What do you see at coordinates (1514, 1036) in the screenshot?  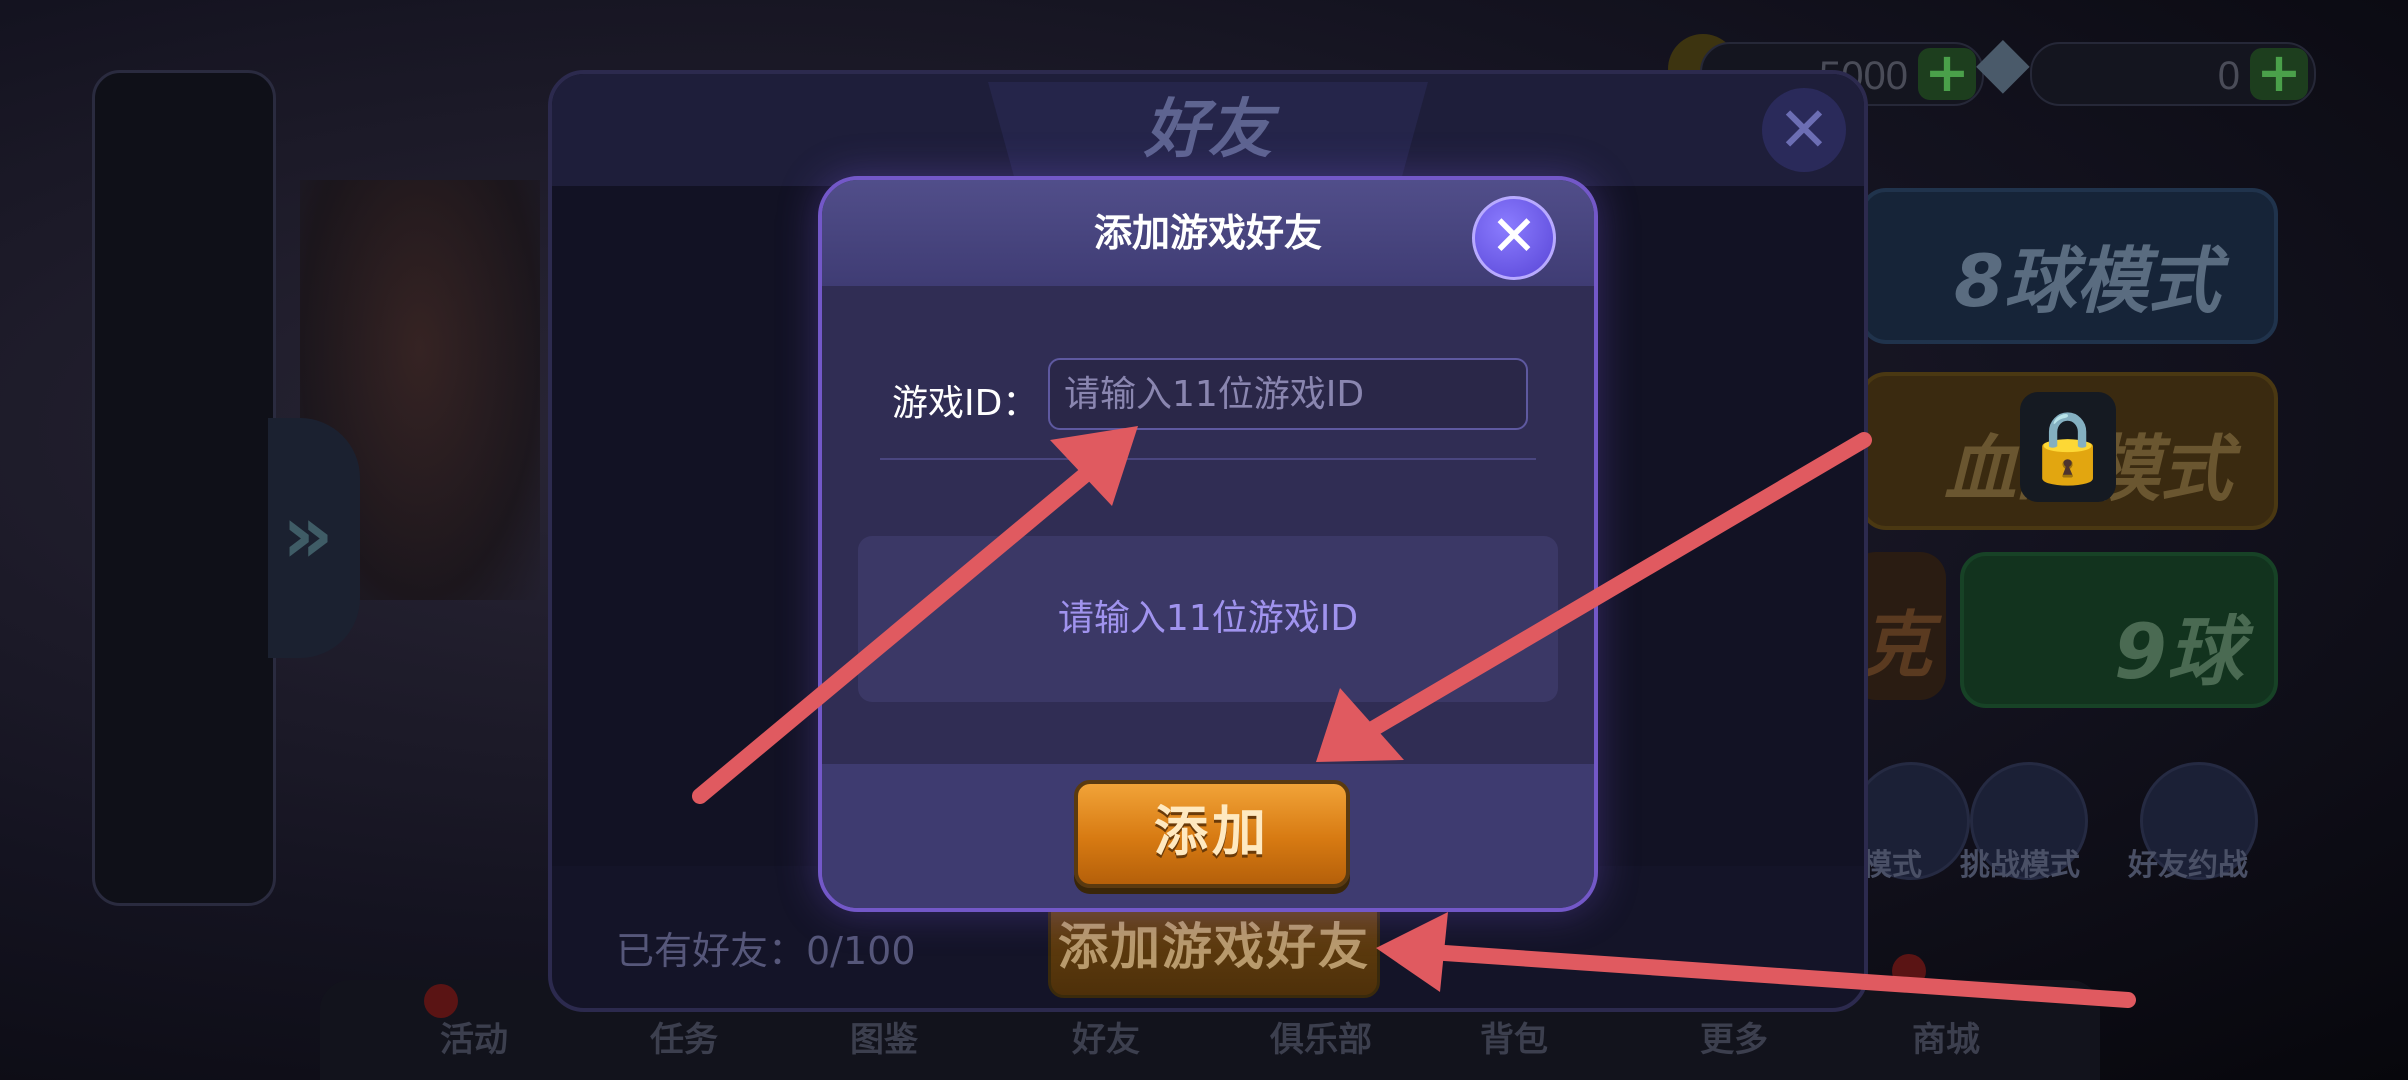 I see `nav-item-bag: 背包` at bounding box center [1514, 1036].